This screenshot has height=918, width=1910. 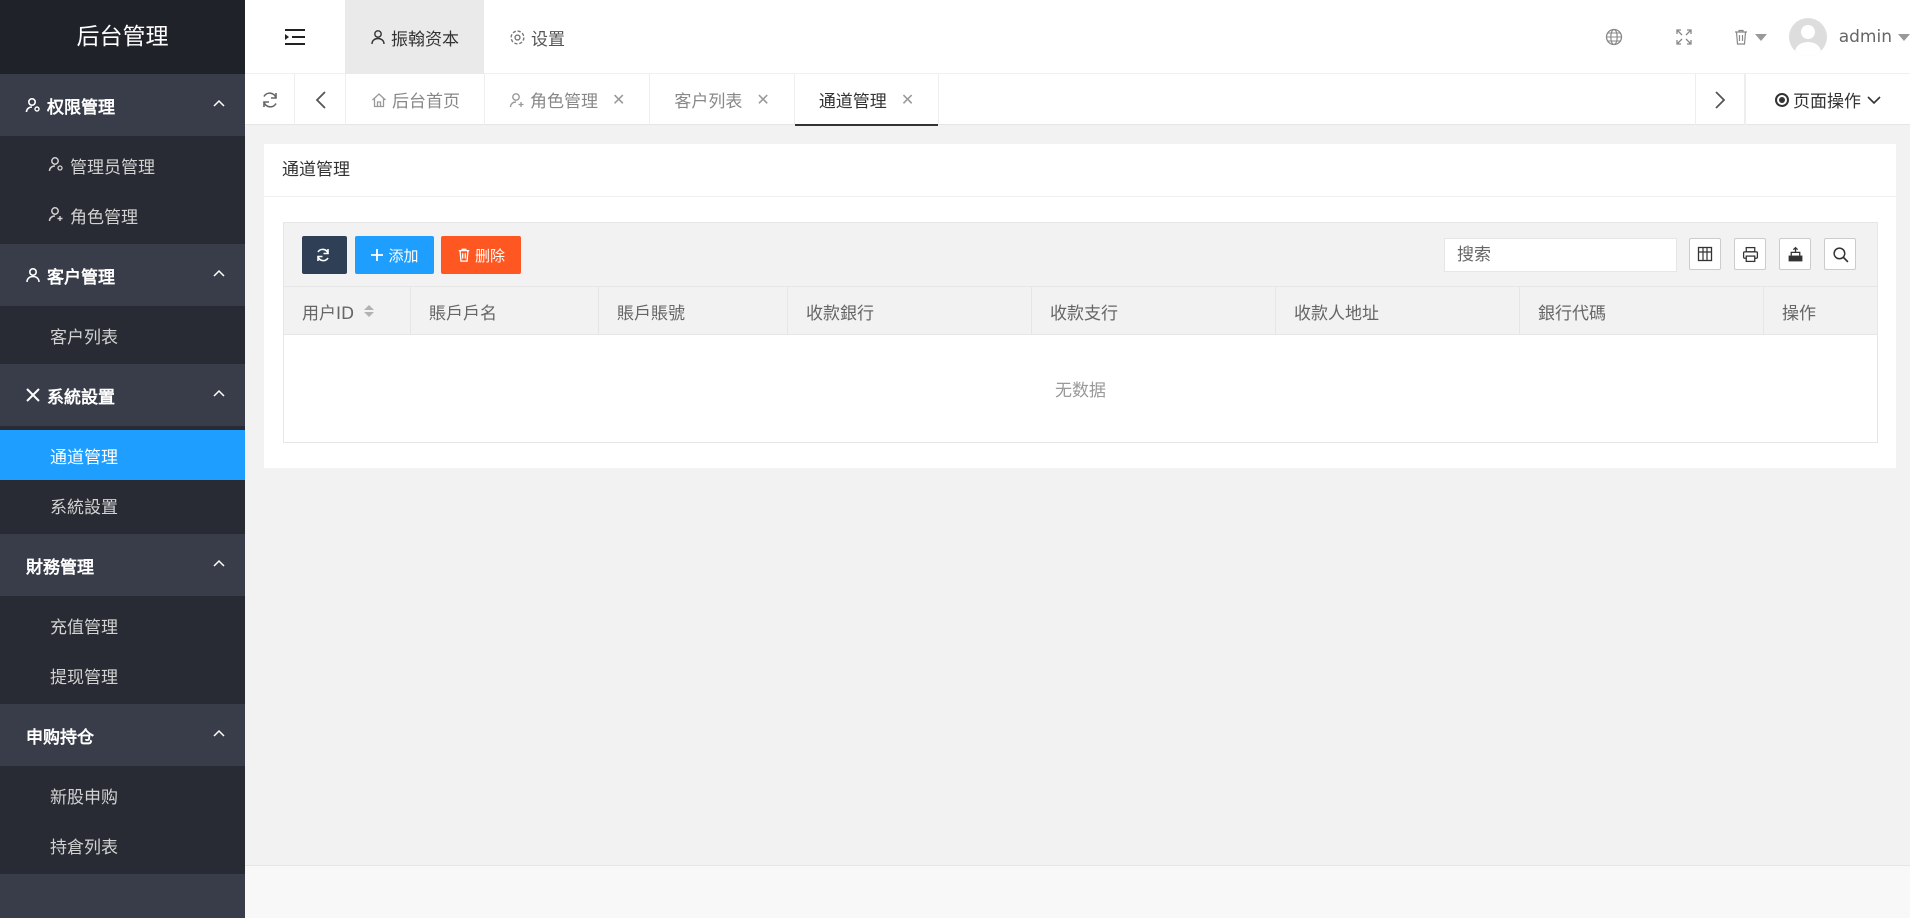 What do you see at coordinates (1614, 37) in the screenshot?
I see `language-button` at bounding box center [1614, 37].